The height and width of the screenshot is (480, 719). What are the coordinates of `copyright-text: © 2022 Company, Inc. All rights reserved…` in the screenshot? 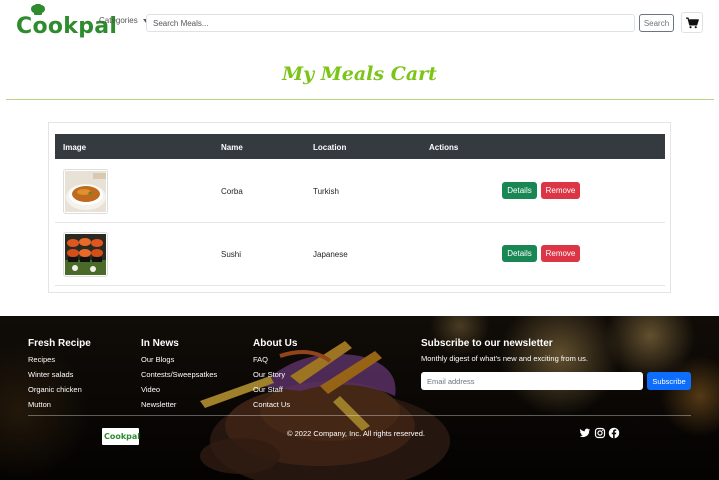 It's located at (356, 433).